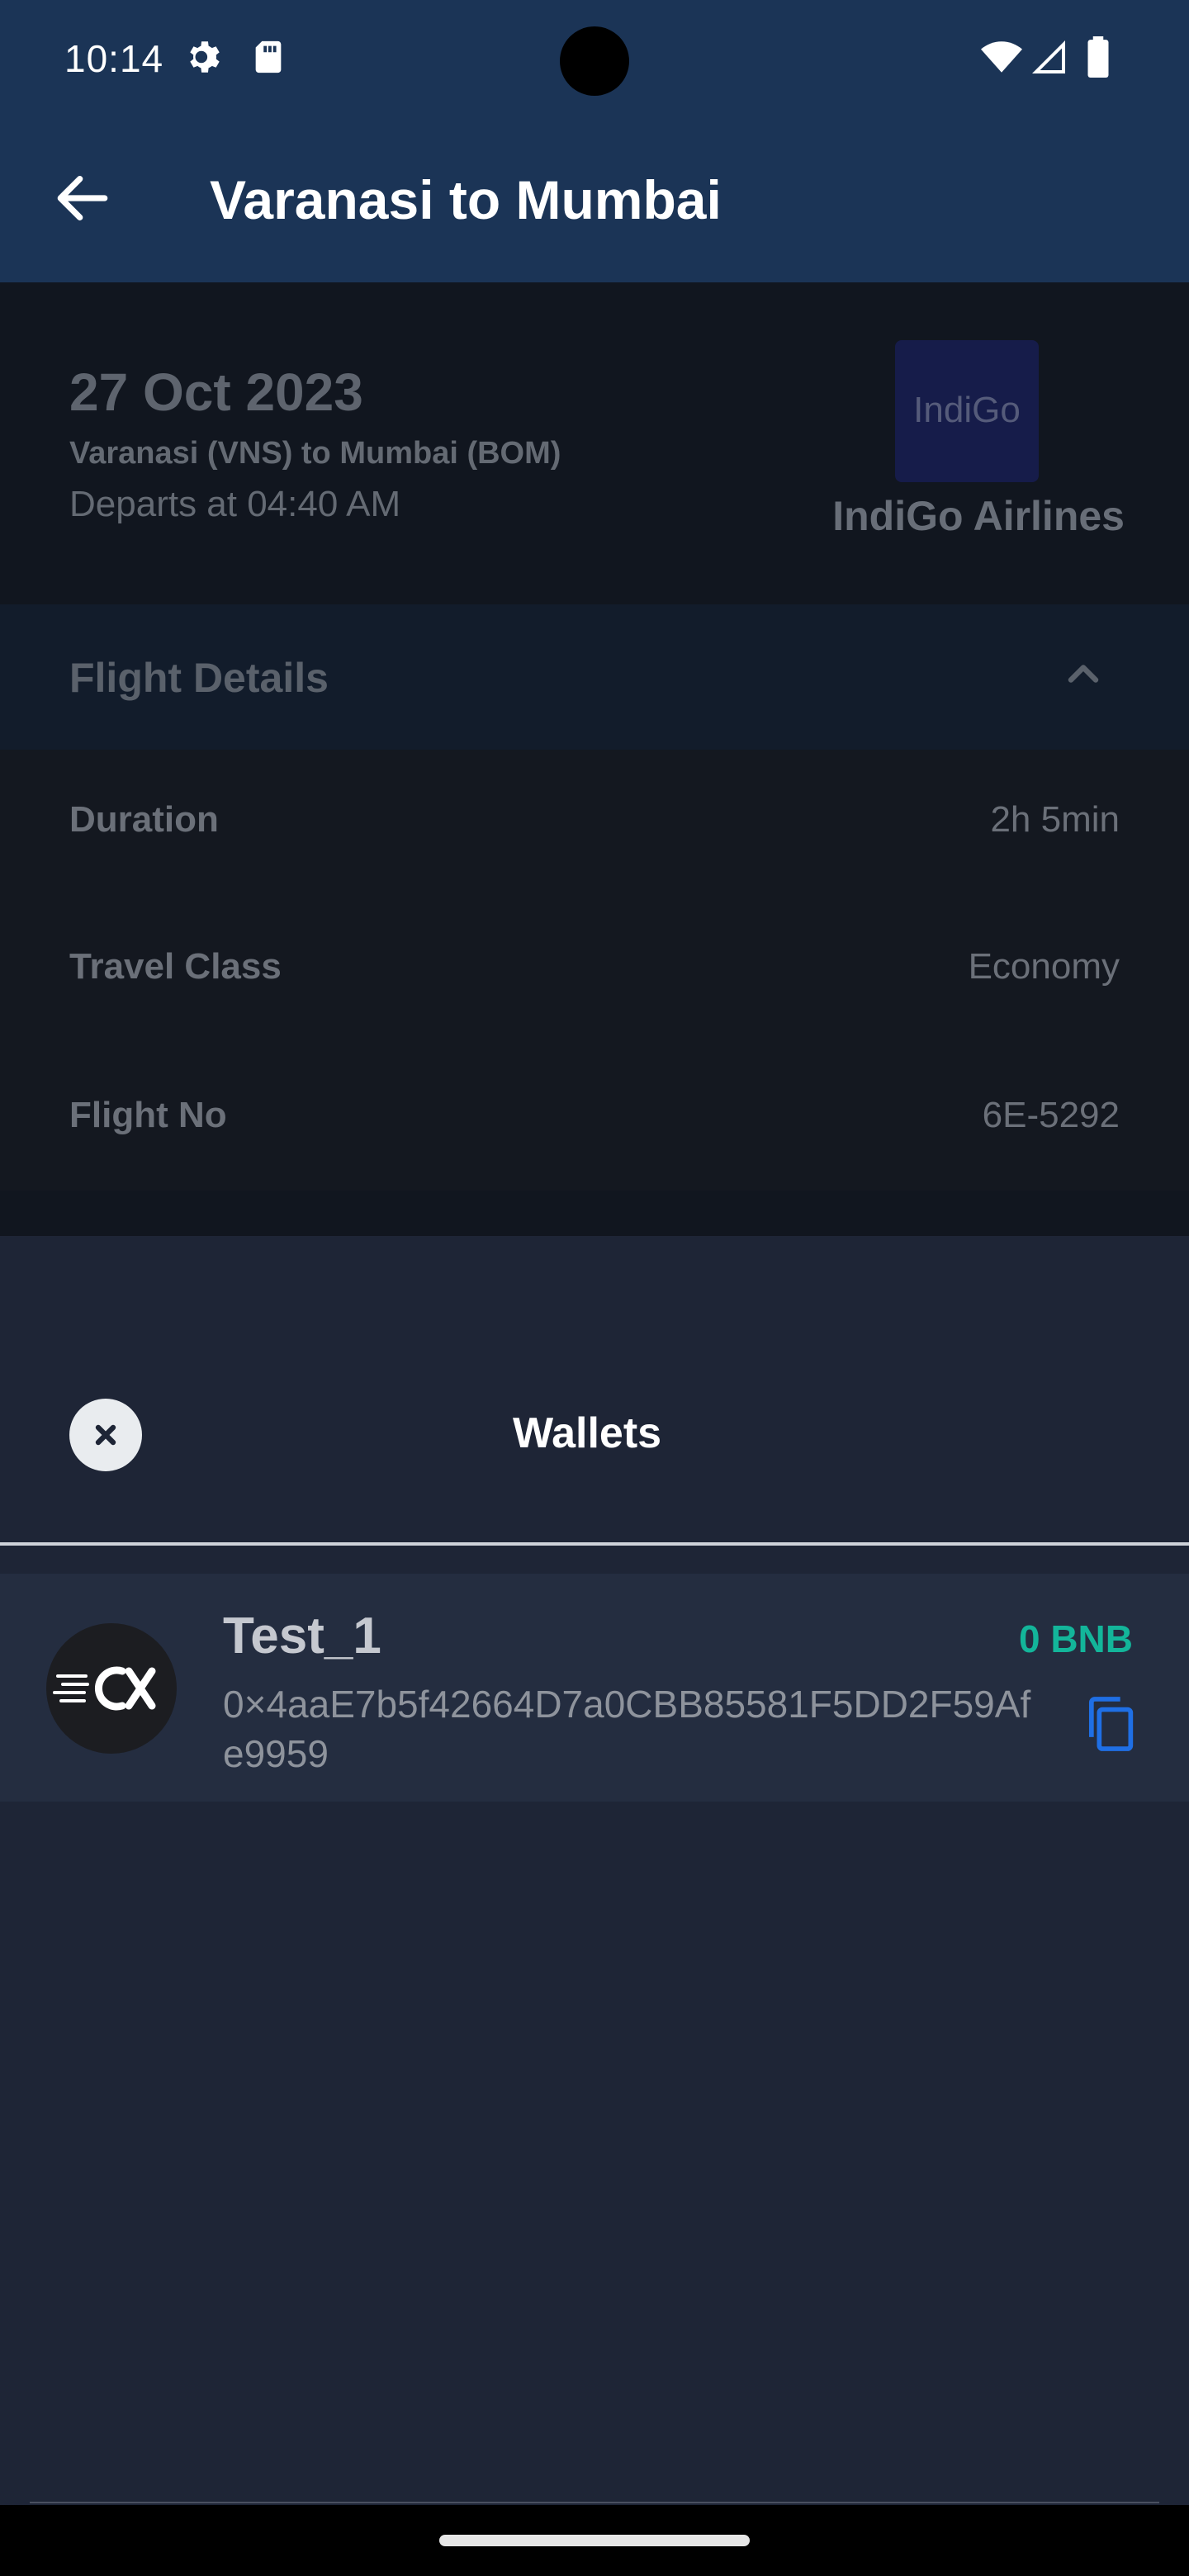 Image resolution: width=1189 pixels, height=2576 pixels. What do you see at coordinates (594, 61) in the screenshot?
I see `camera-cutout` at bounding box center [594, 61].